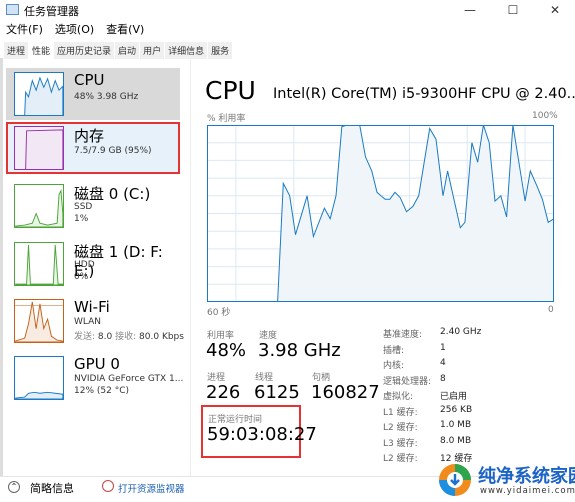  Describe the element at coordinates (456, 410) in the screenshot. I see `spec-value: 256 KB` at that location.